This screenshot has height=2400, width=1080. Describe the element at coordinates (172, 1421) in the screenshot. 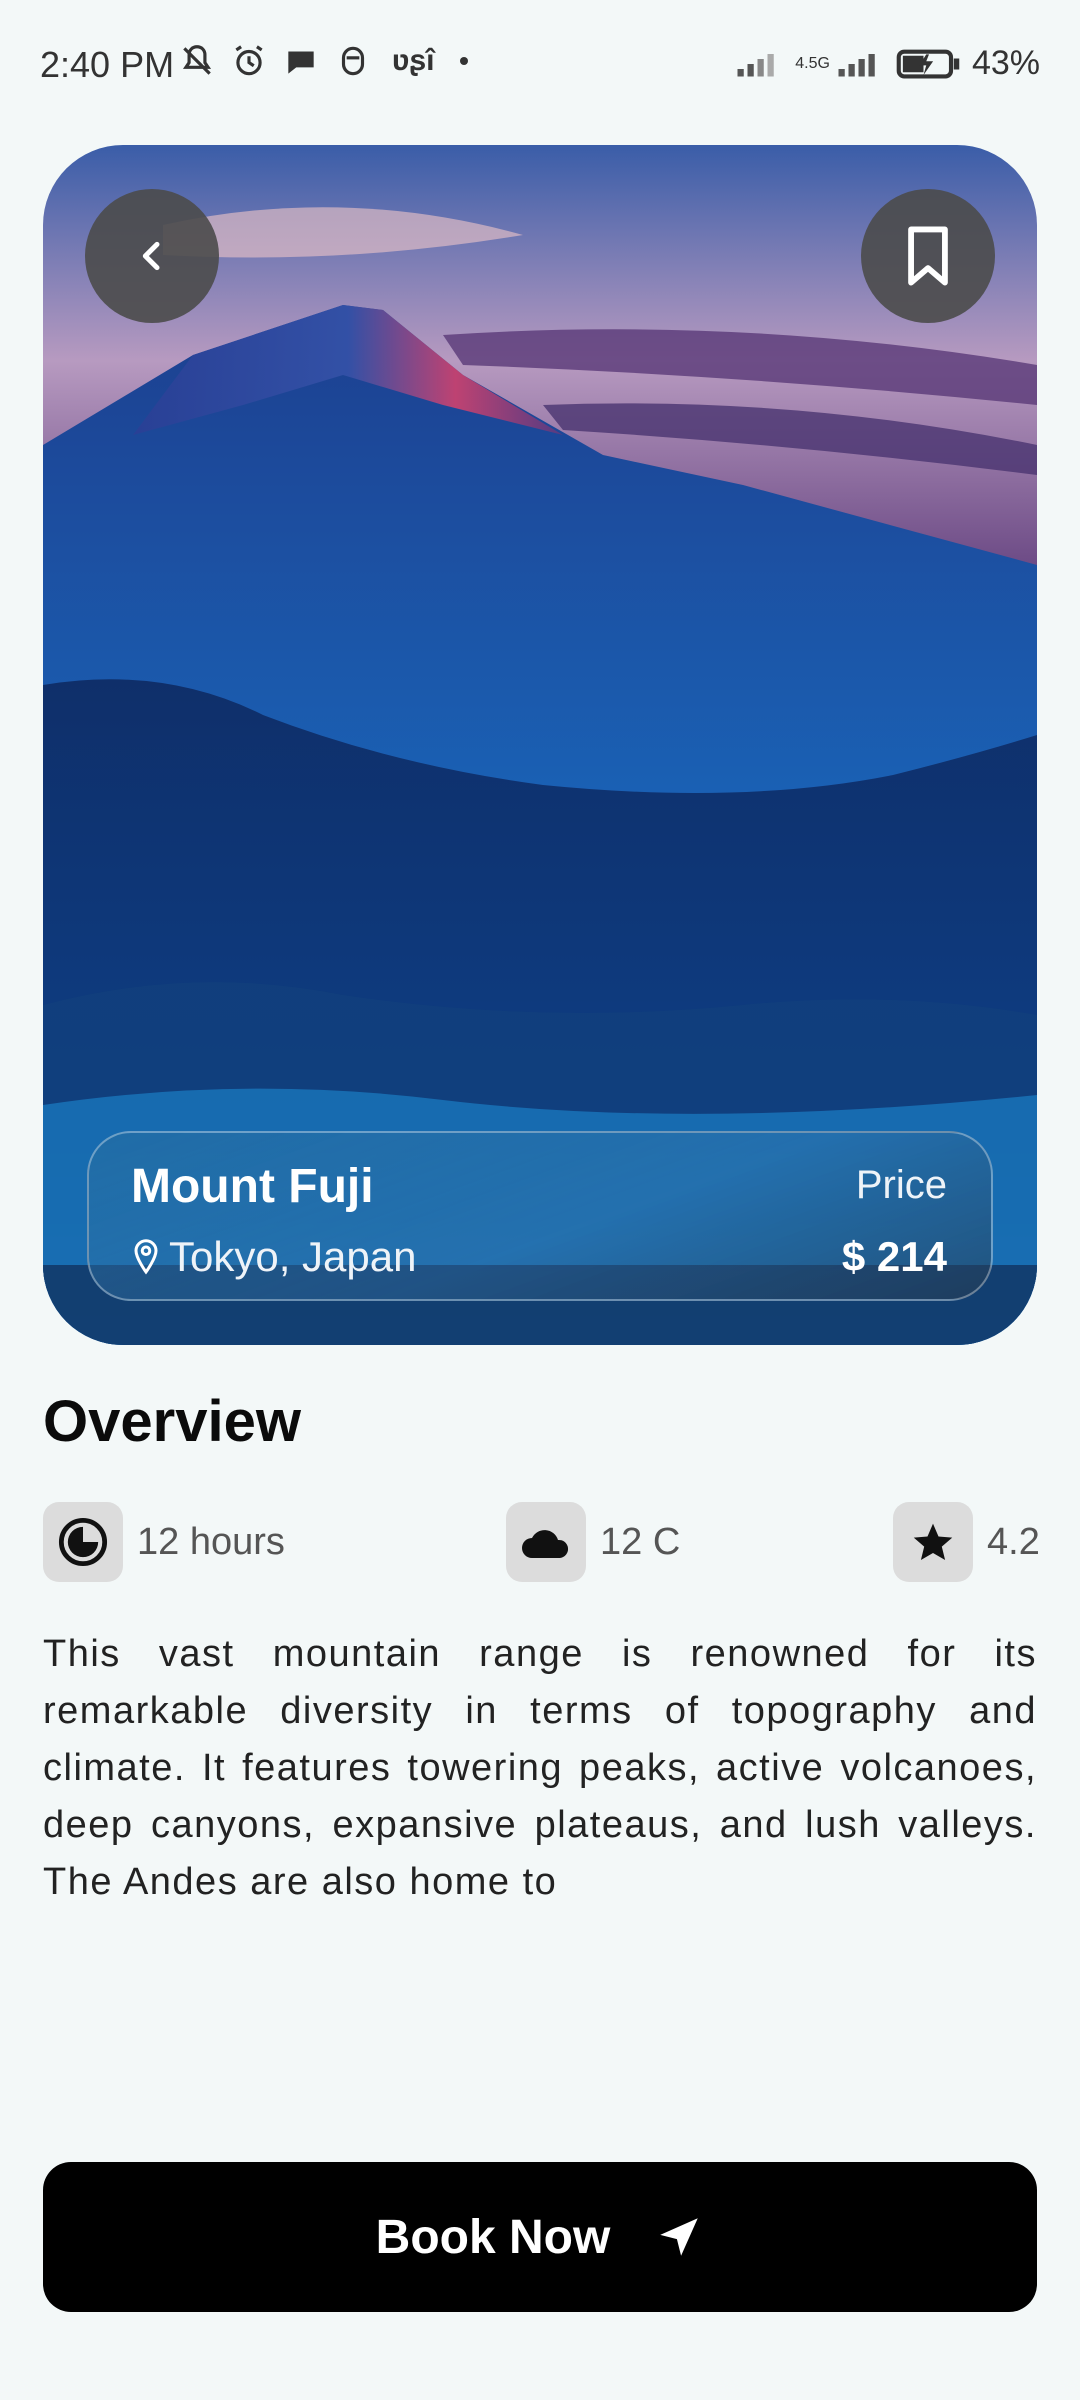

I see `overview-heading: Overview` at that location.